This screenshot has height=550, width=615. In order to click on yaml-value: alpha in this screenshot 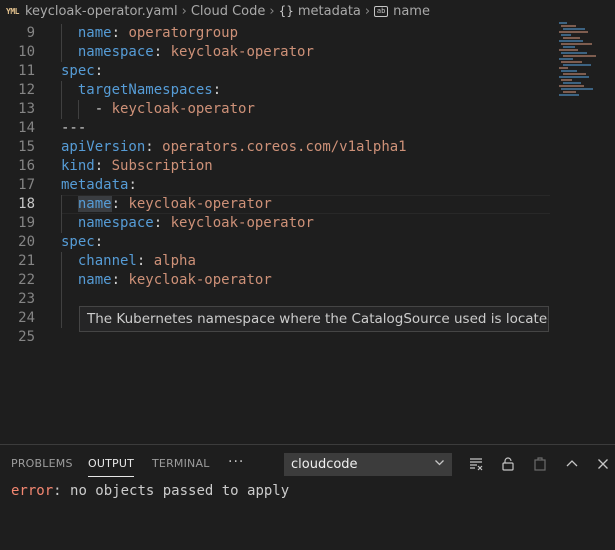, I will do `click(174, 261)`.